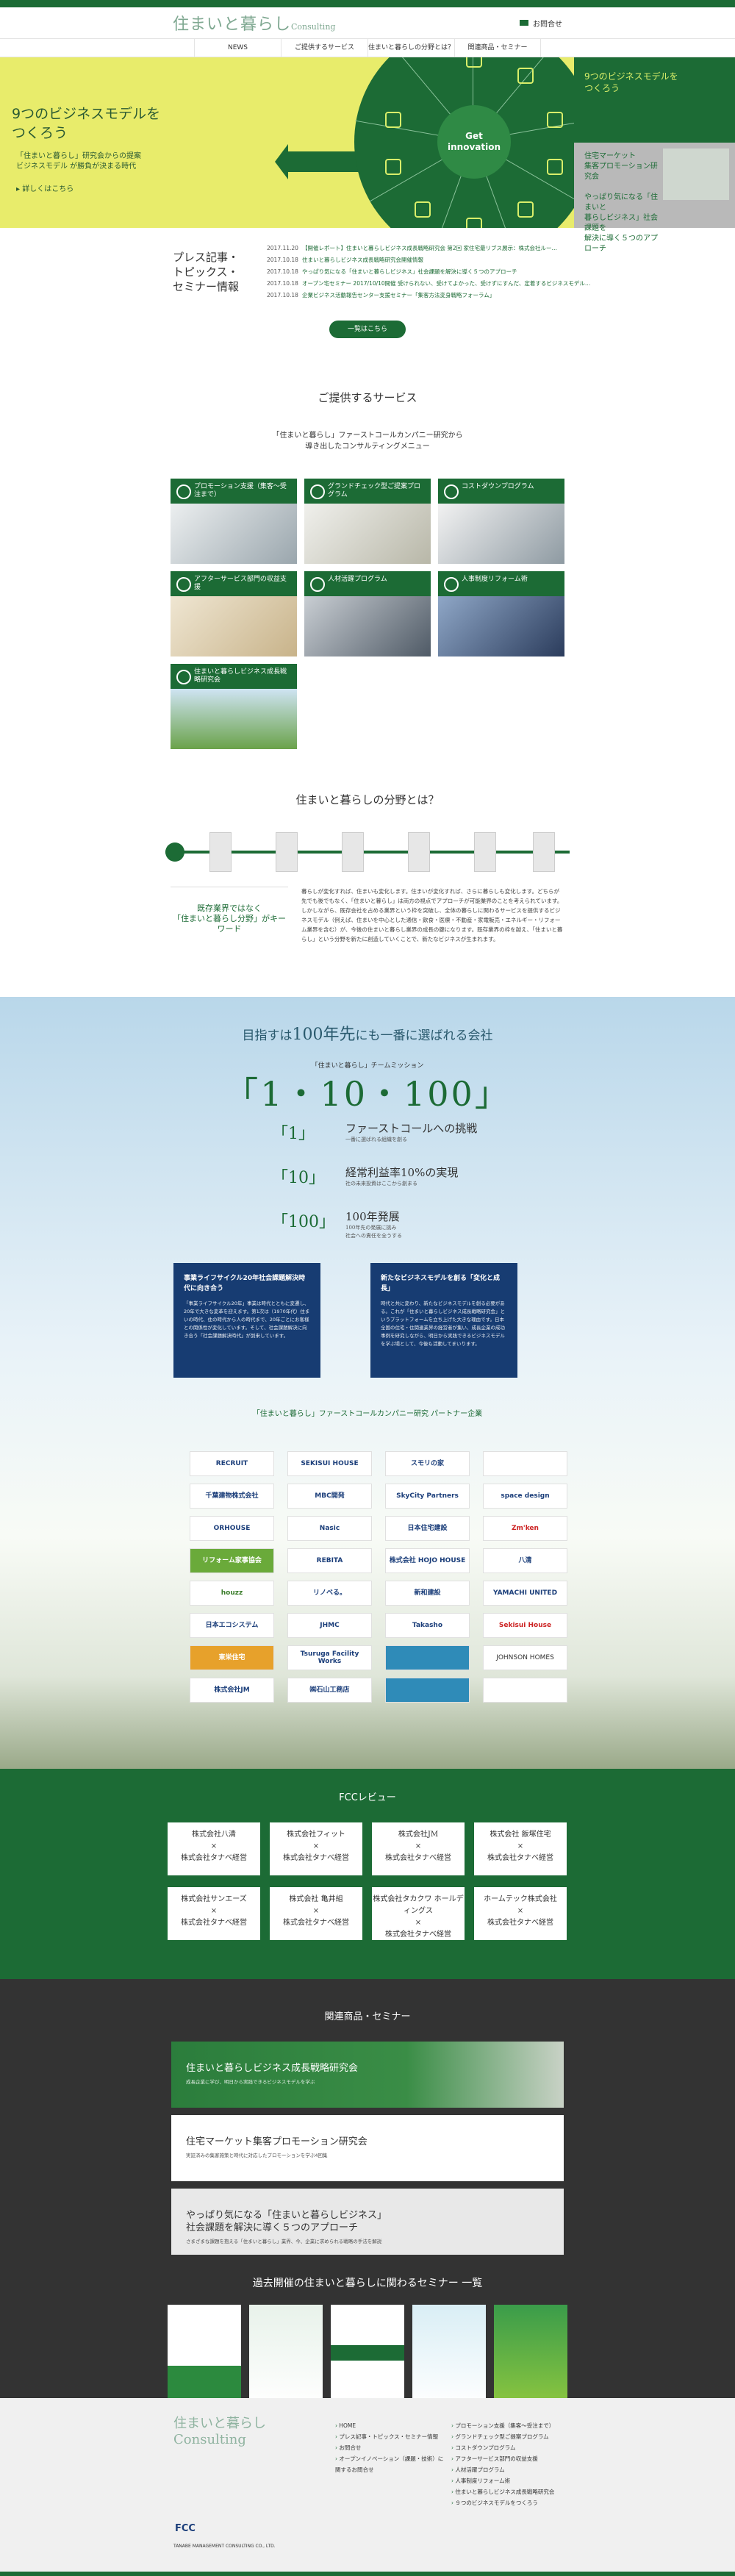  Describe the element at coordinates (367, 1035) in the screenshot. I see `mission-title: 目指すは100年先にも一番に選ばれる会社` at that location.